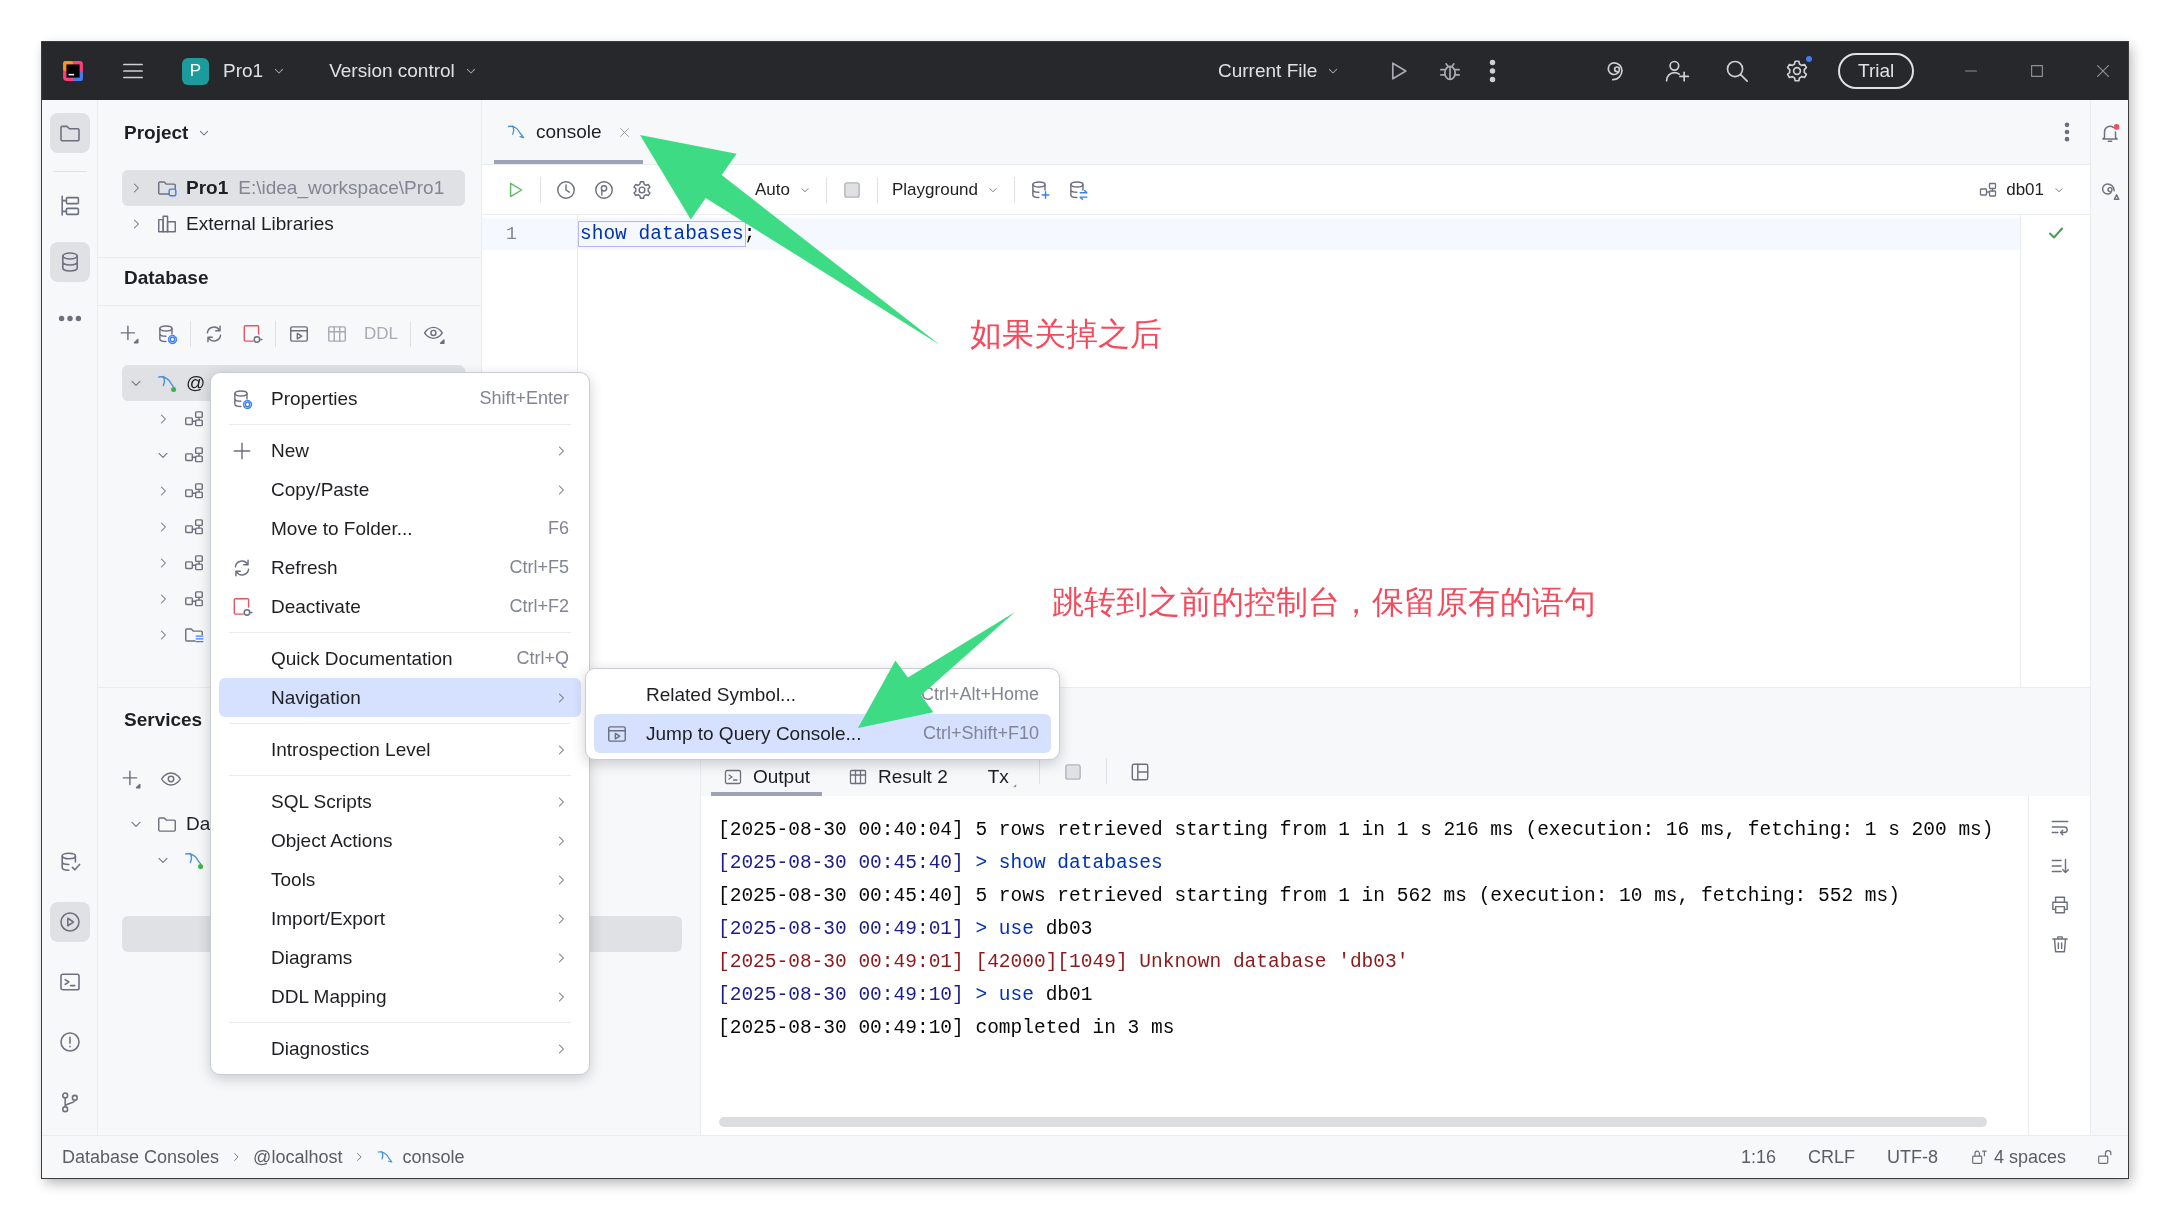  I want to click on tree-label: @, so click(196, 383).